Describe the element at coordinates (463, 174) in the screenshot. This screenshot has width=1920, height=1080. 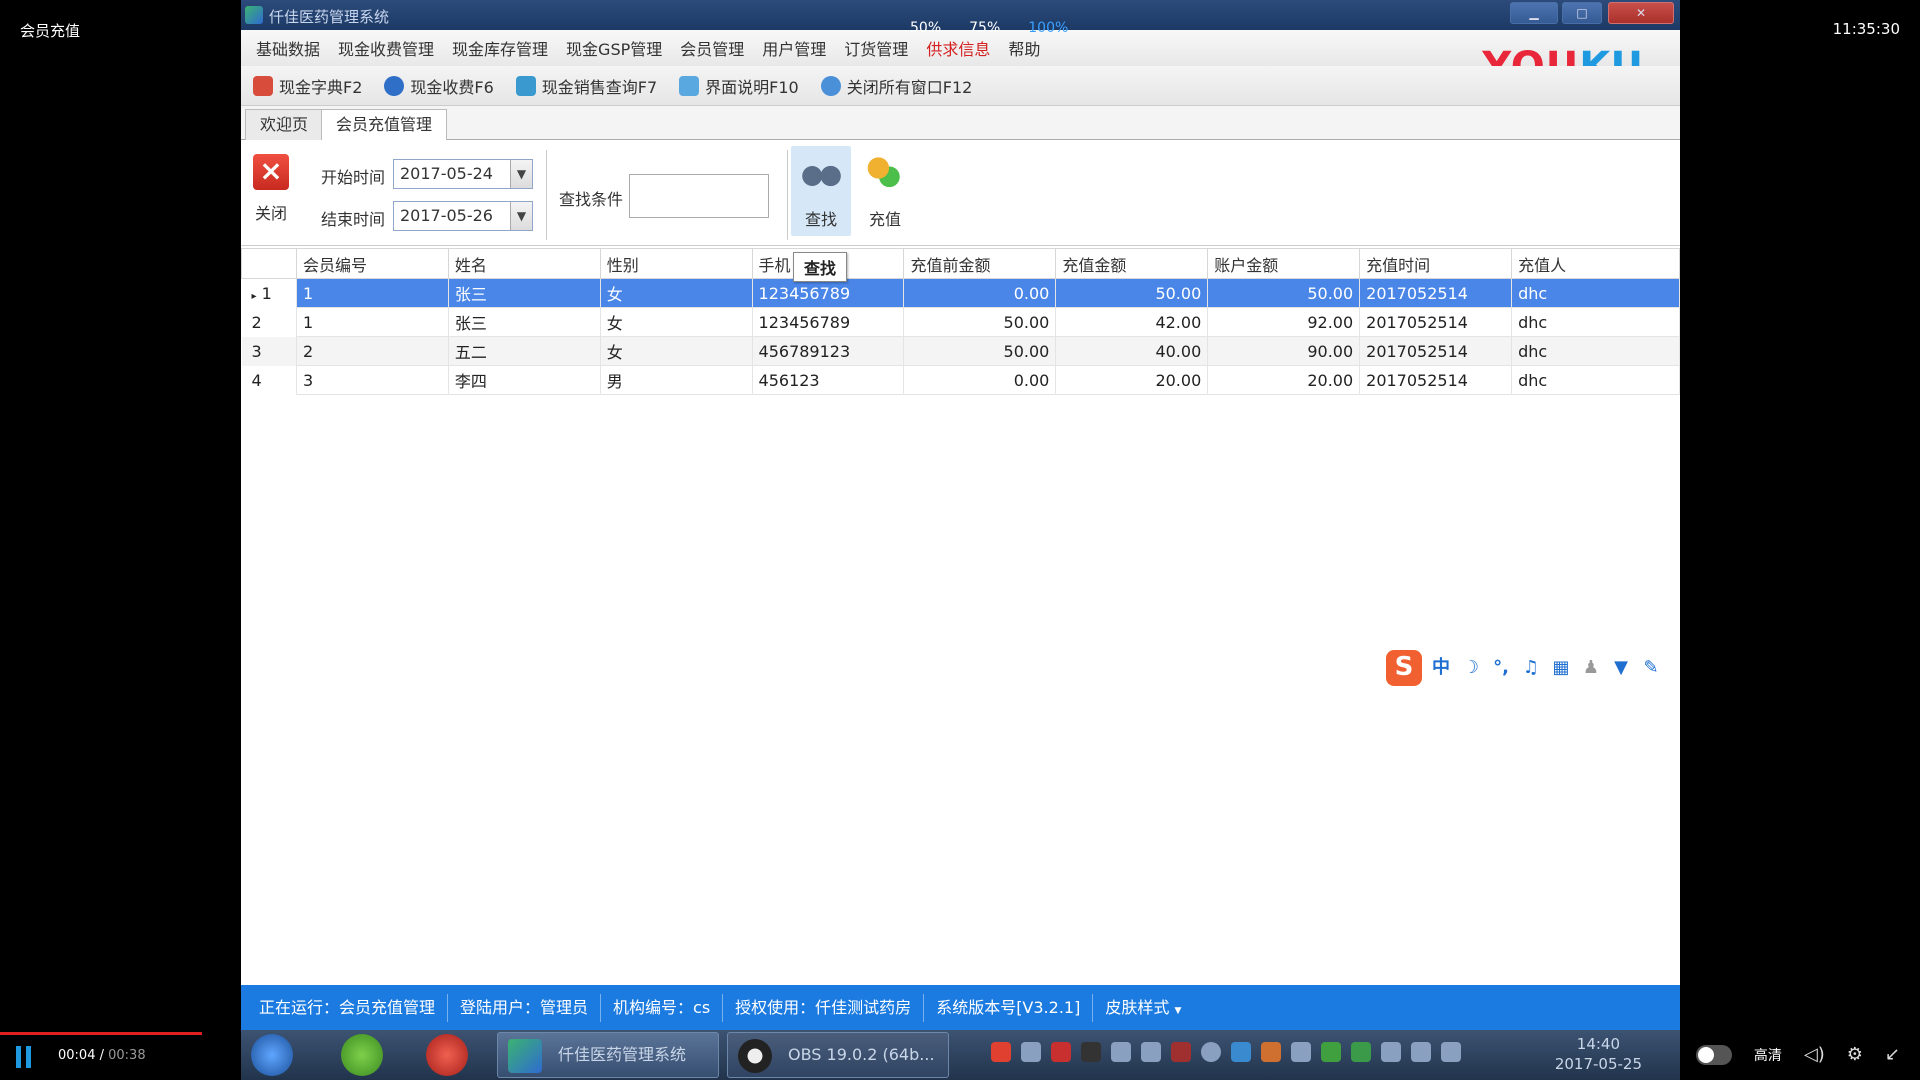
I see `start-date-picker: 2017-05-24 ▼` at that location.